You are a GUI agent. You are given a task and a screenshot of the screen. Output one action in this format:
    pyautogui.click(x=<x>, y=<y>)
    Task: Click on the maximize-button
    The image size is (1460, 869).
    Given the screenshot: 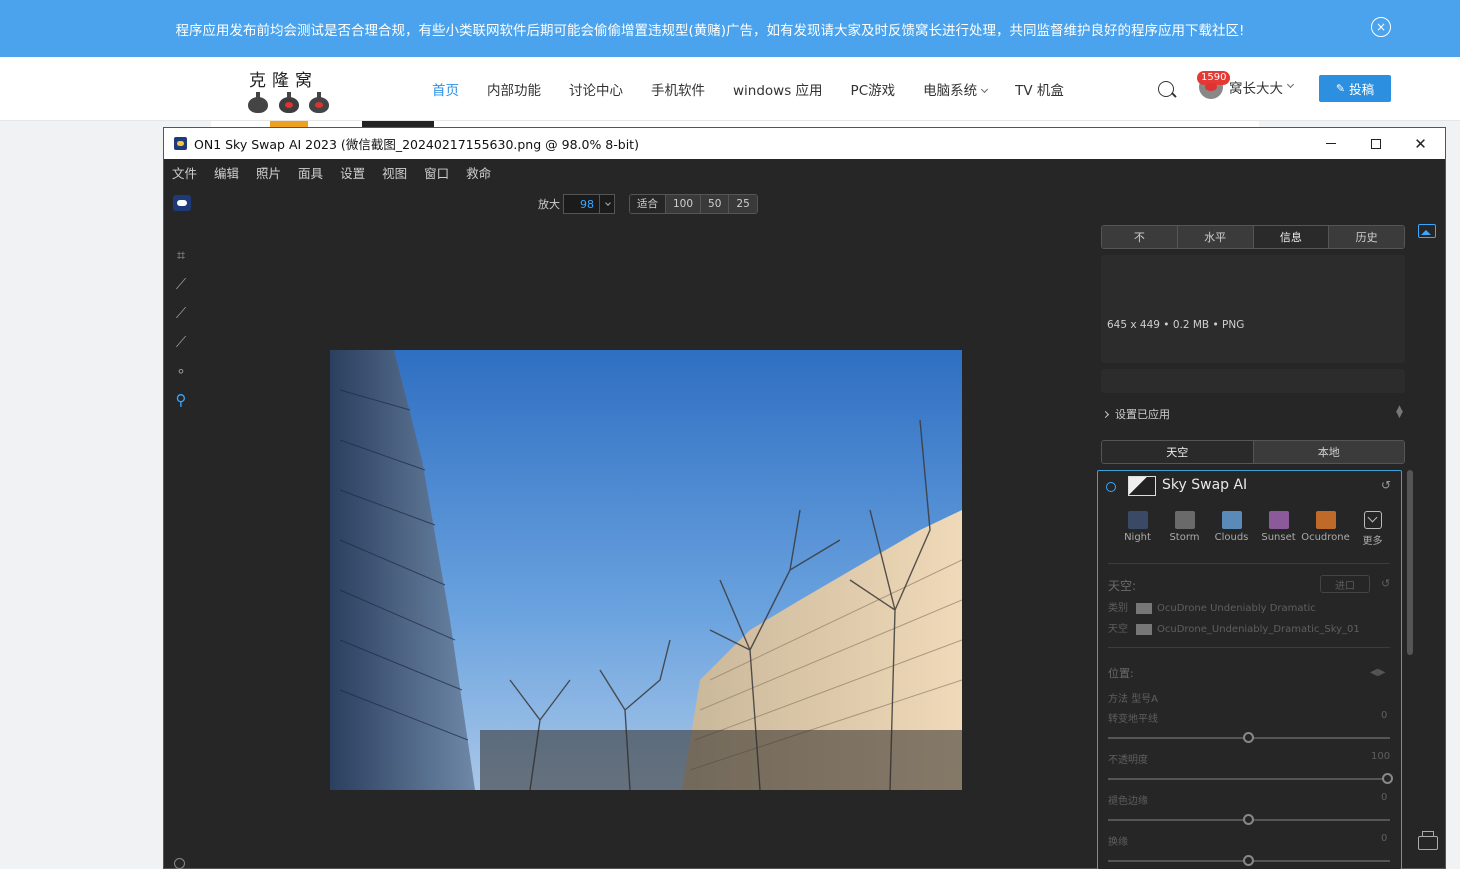 What is the action you would take?
    pyautogui.click(x=1375, y=143)
    